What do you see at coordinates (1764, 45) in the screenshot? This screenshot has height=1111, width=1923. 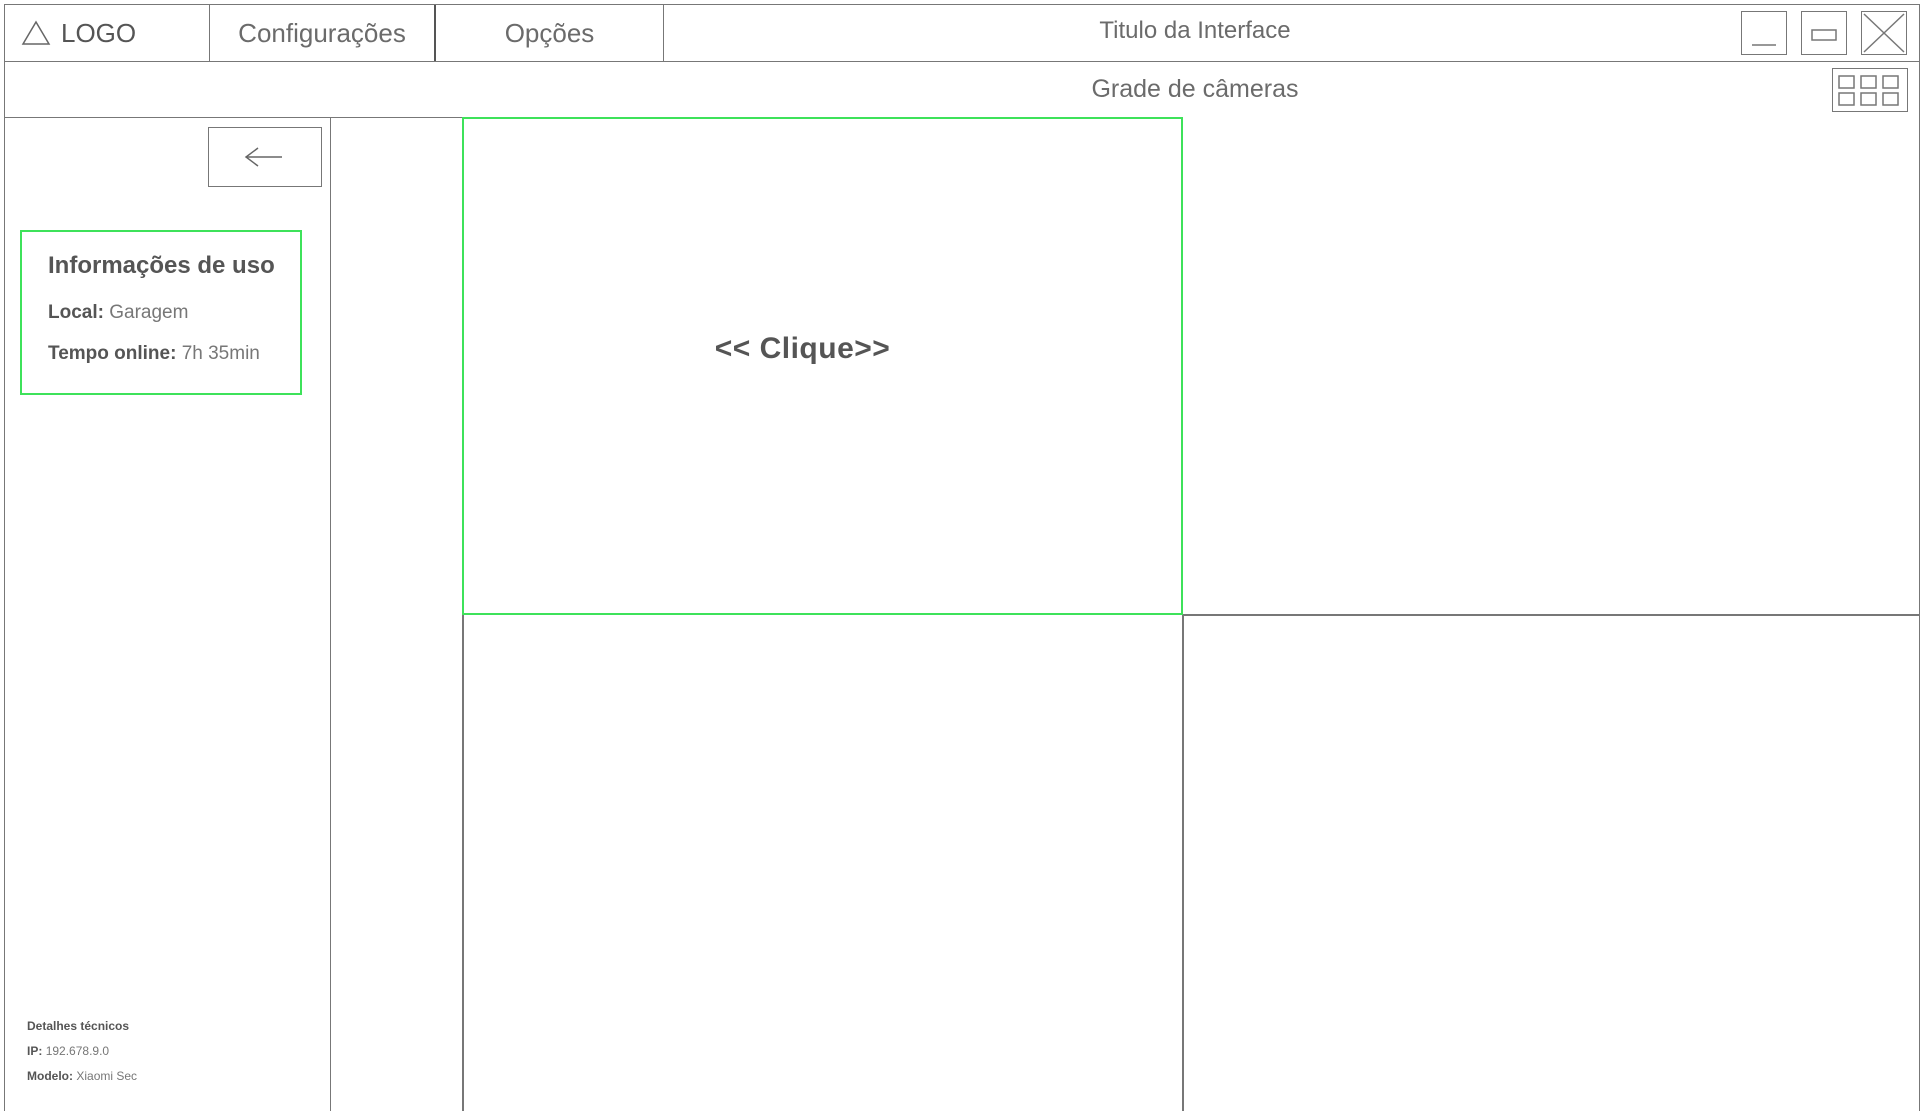 I see `minimize-icon` at bounding box center [1764, 45].